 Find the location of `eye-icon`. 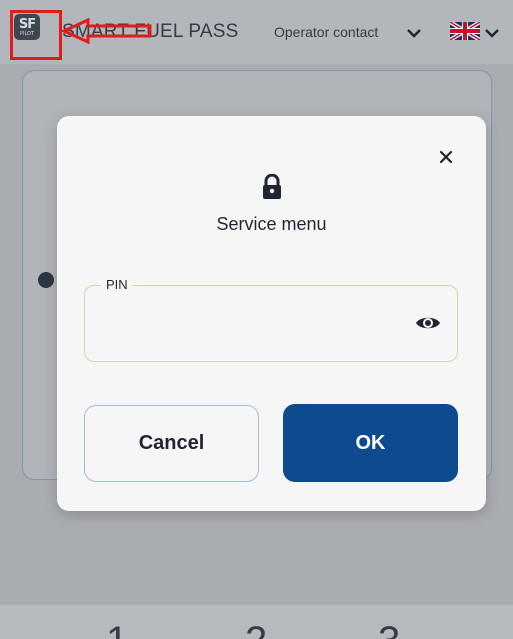

eye-icon is located at coordinates (428, 323).